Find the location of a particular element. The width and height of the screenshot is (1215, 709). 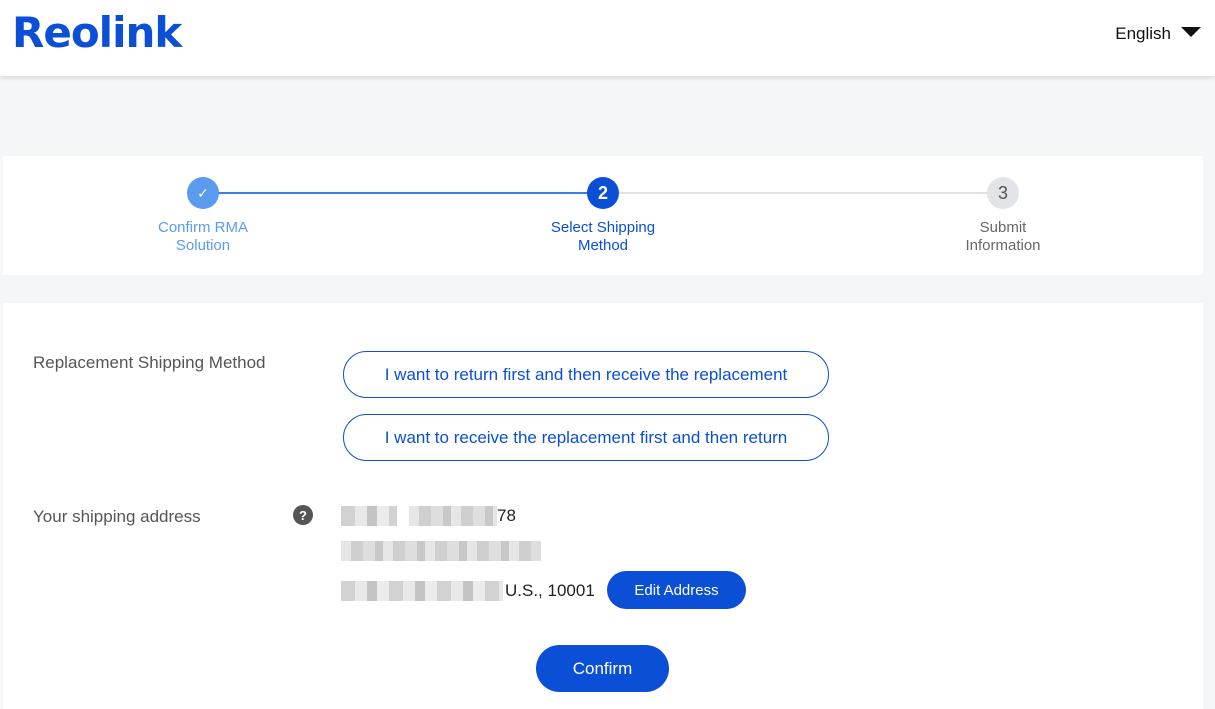

step-label: Submit Information is located at coordinates (1003, 237).